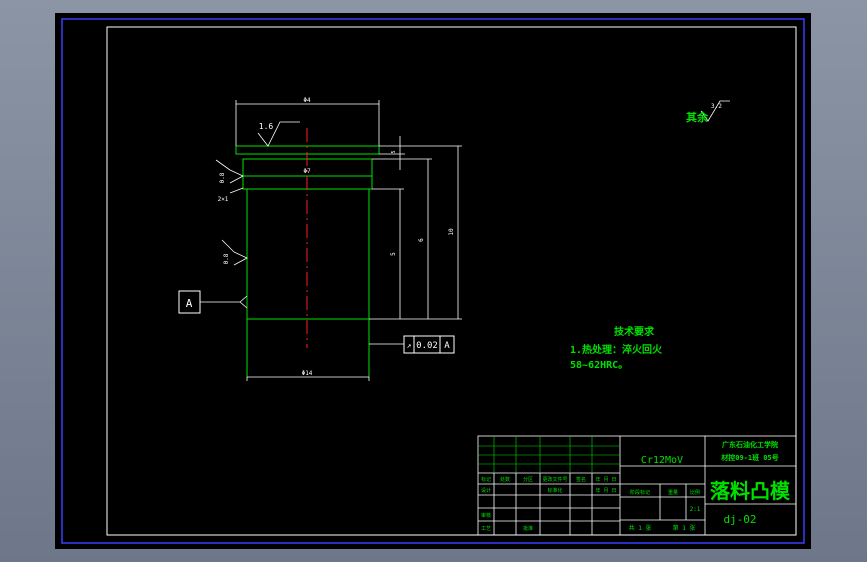 This screenshot has width=867, height=562. I want to click on tolerance-value: 0.02, so click(427, 346).